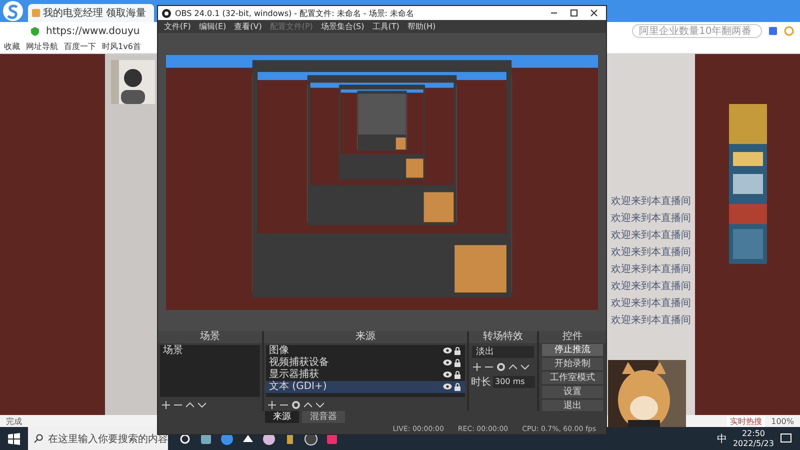 This screenshot has width=800, height=450. Describe the element at coordinates (177, 26) in the screenshot. I see `menu-item: 文件(F)` at that location.